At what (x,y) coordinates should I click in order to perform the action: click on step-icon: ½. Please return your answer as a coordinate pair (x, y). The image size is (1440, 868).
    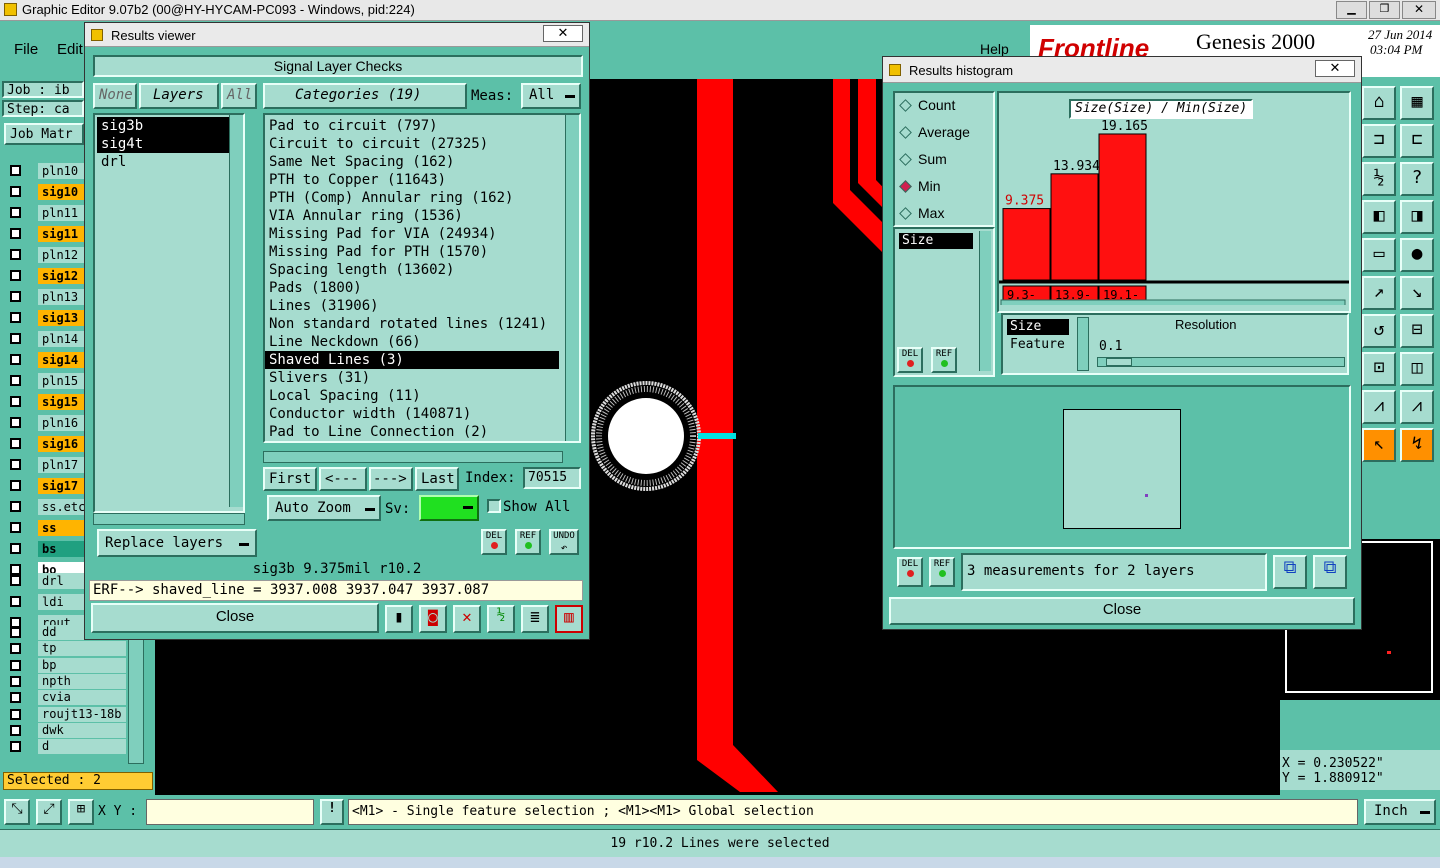
    Looking at the image, I should click on (501, 619).